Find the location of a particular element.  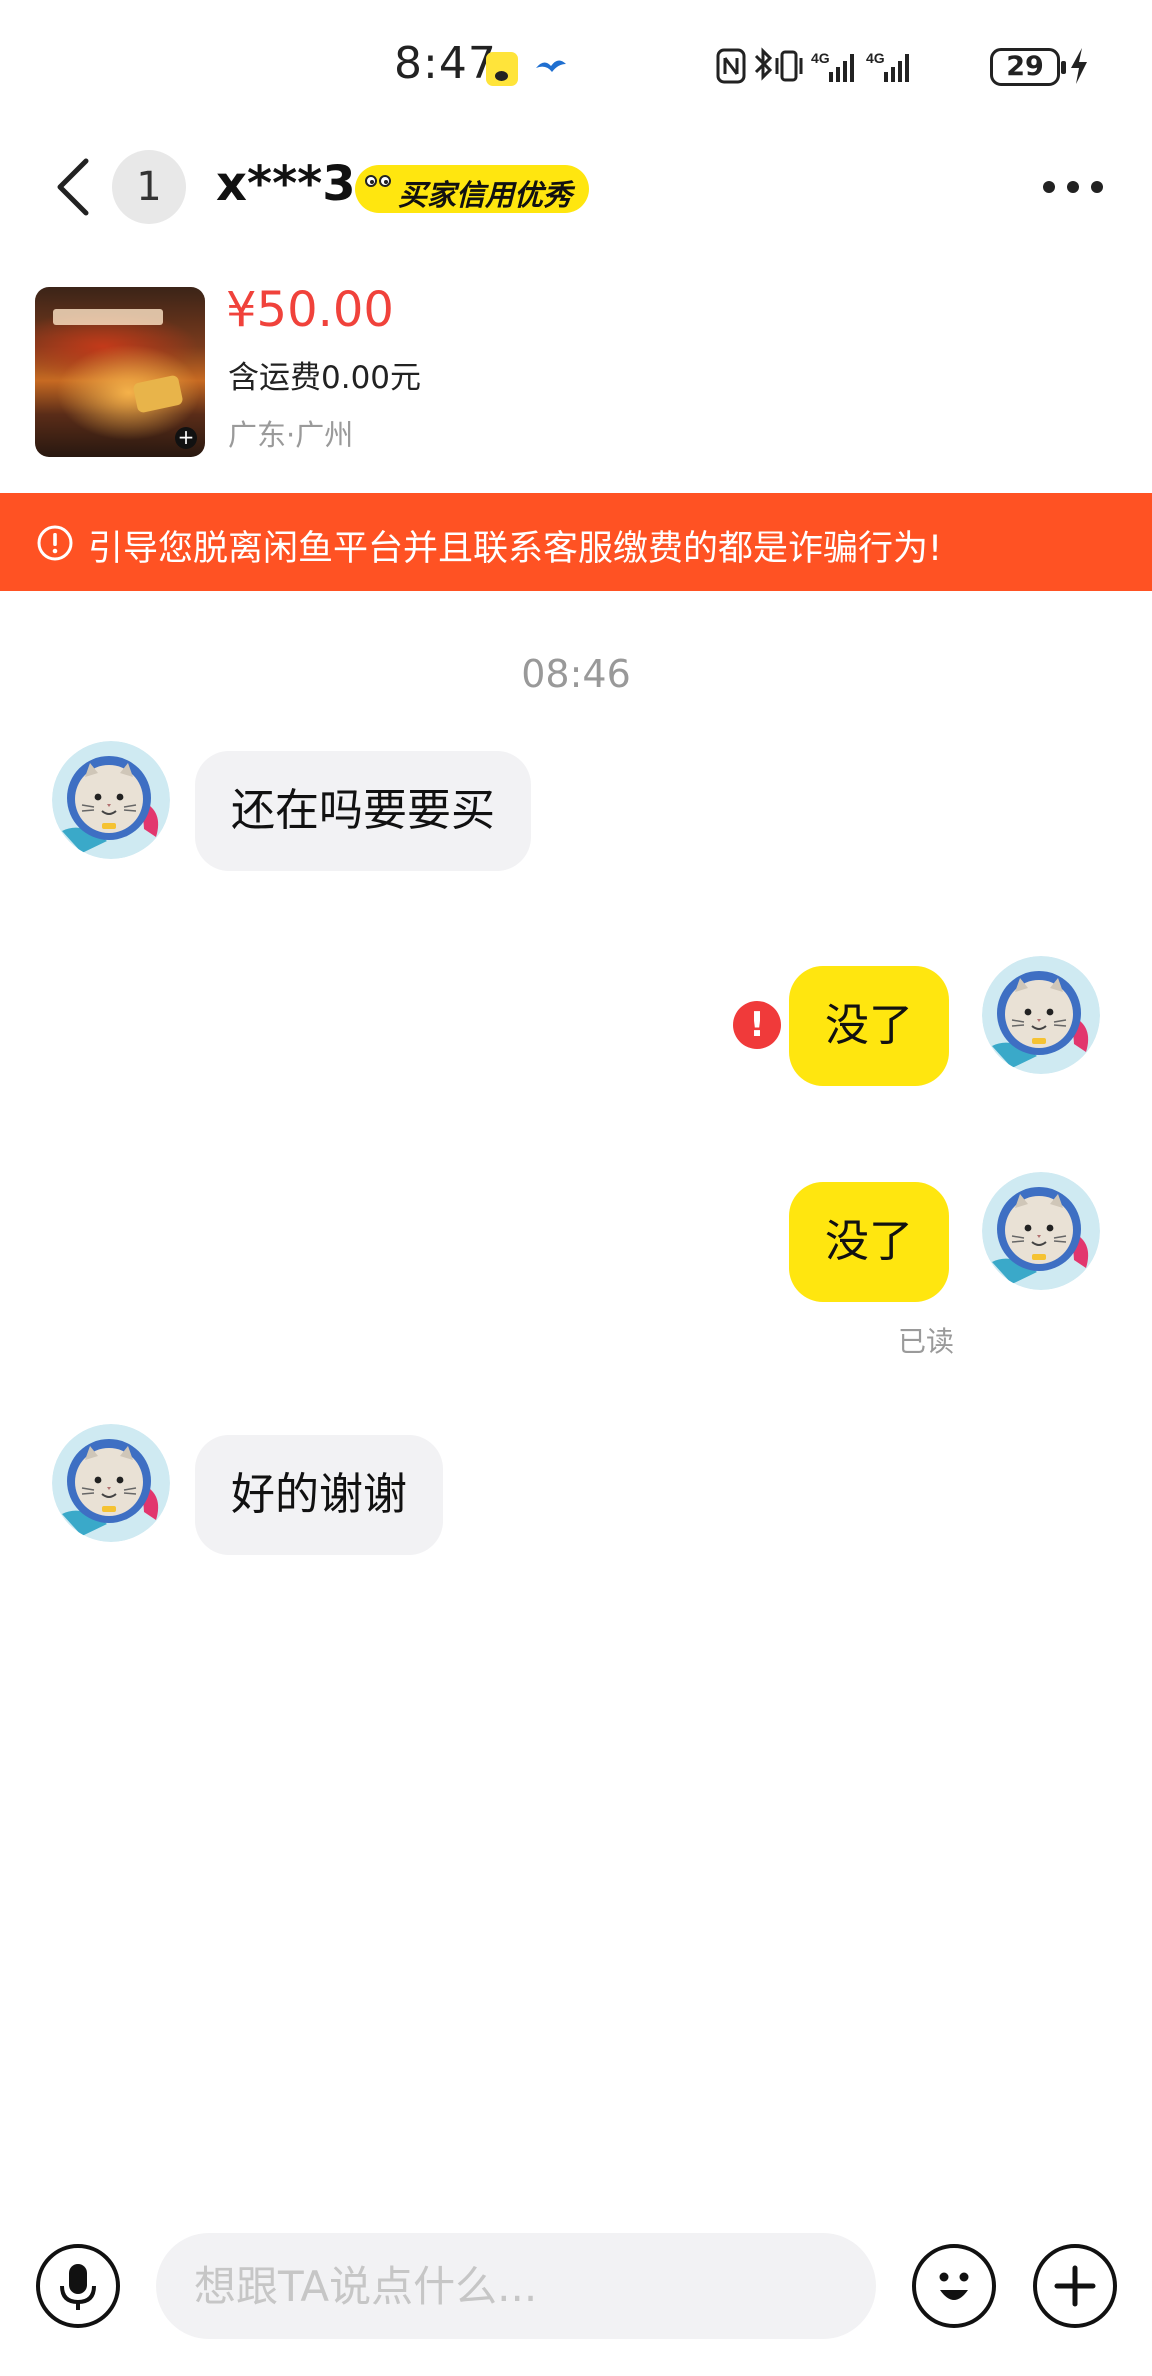

status-time: 8:47 is located at coordinates (445, 63).